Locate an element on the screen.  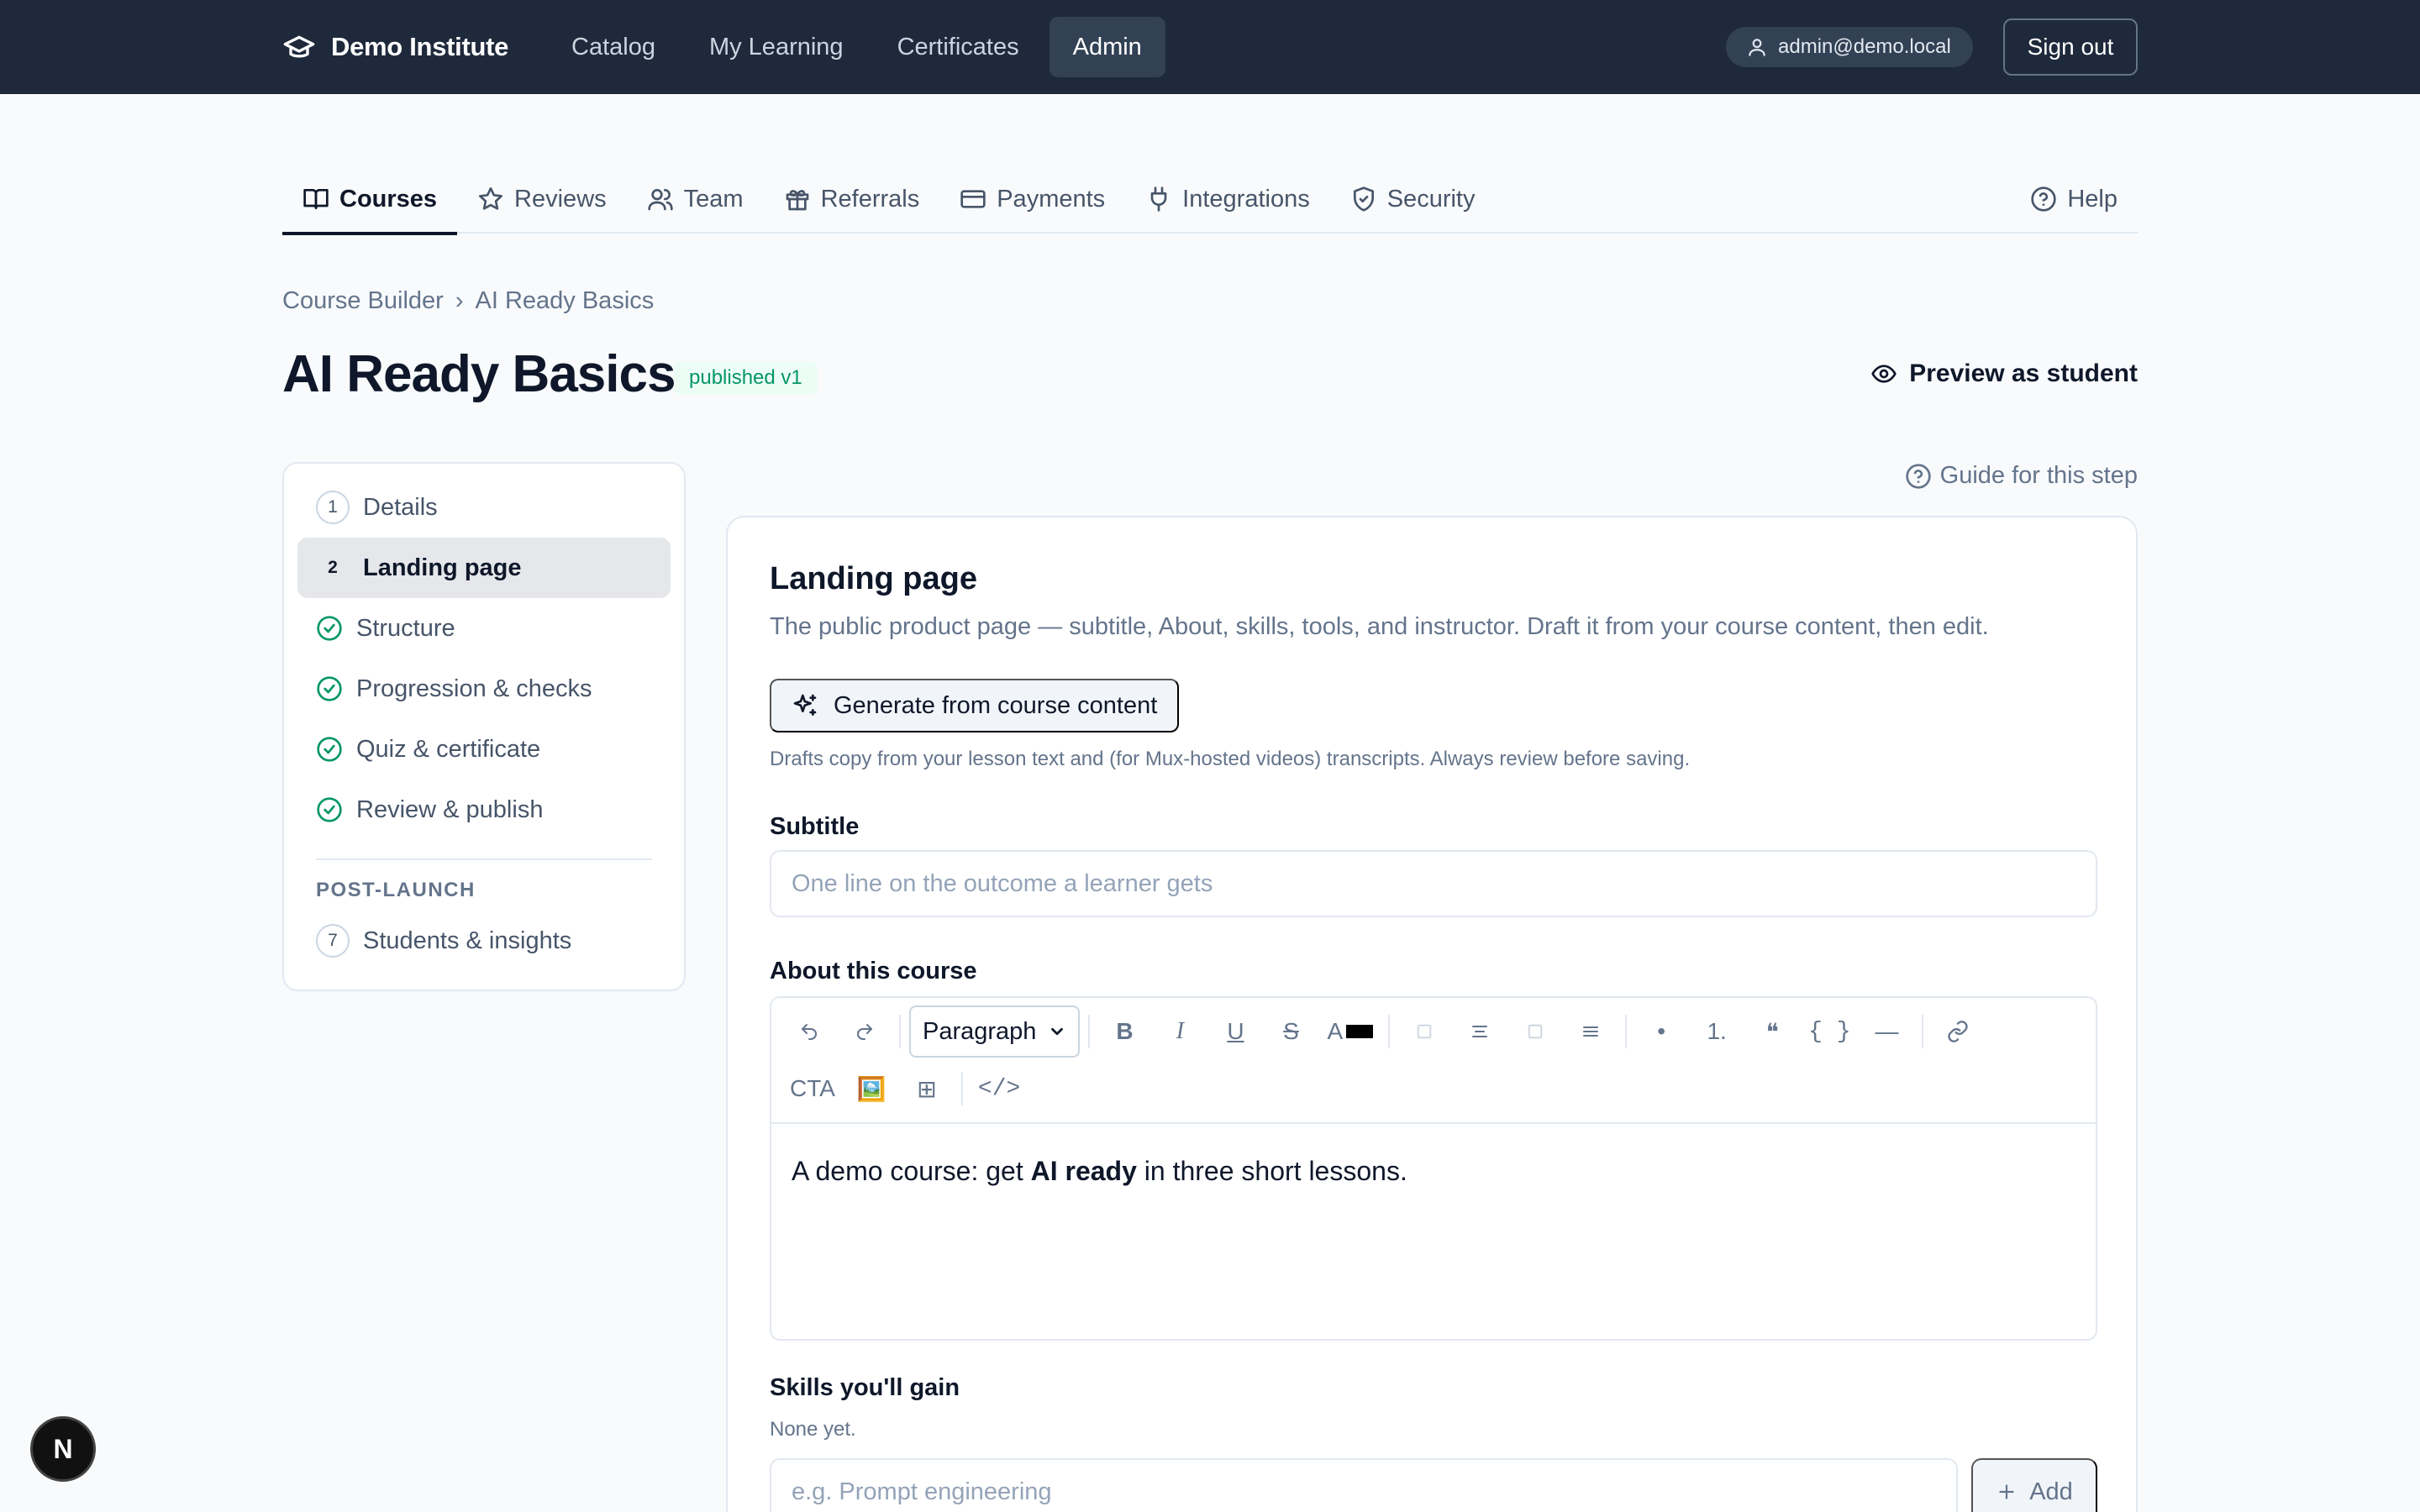
align-left-icon is located at coordinates (1424, 1031).